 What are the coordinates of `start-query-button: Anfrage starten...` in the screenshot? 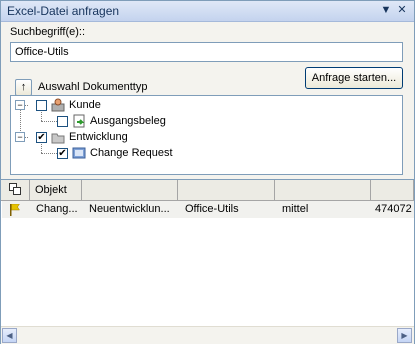 It's located at (354, 78).